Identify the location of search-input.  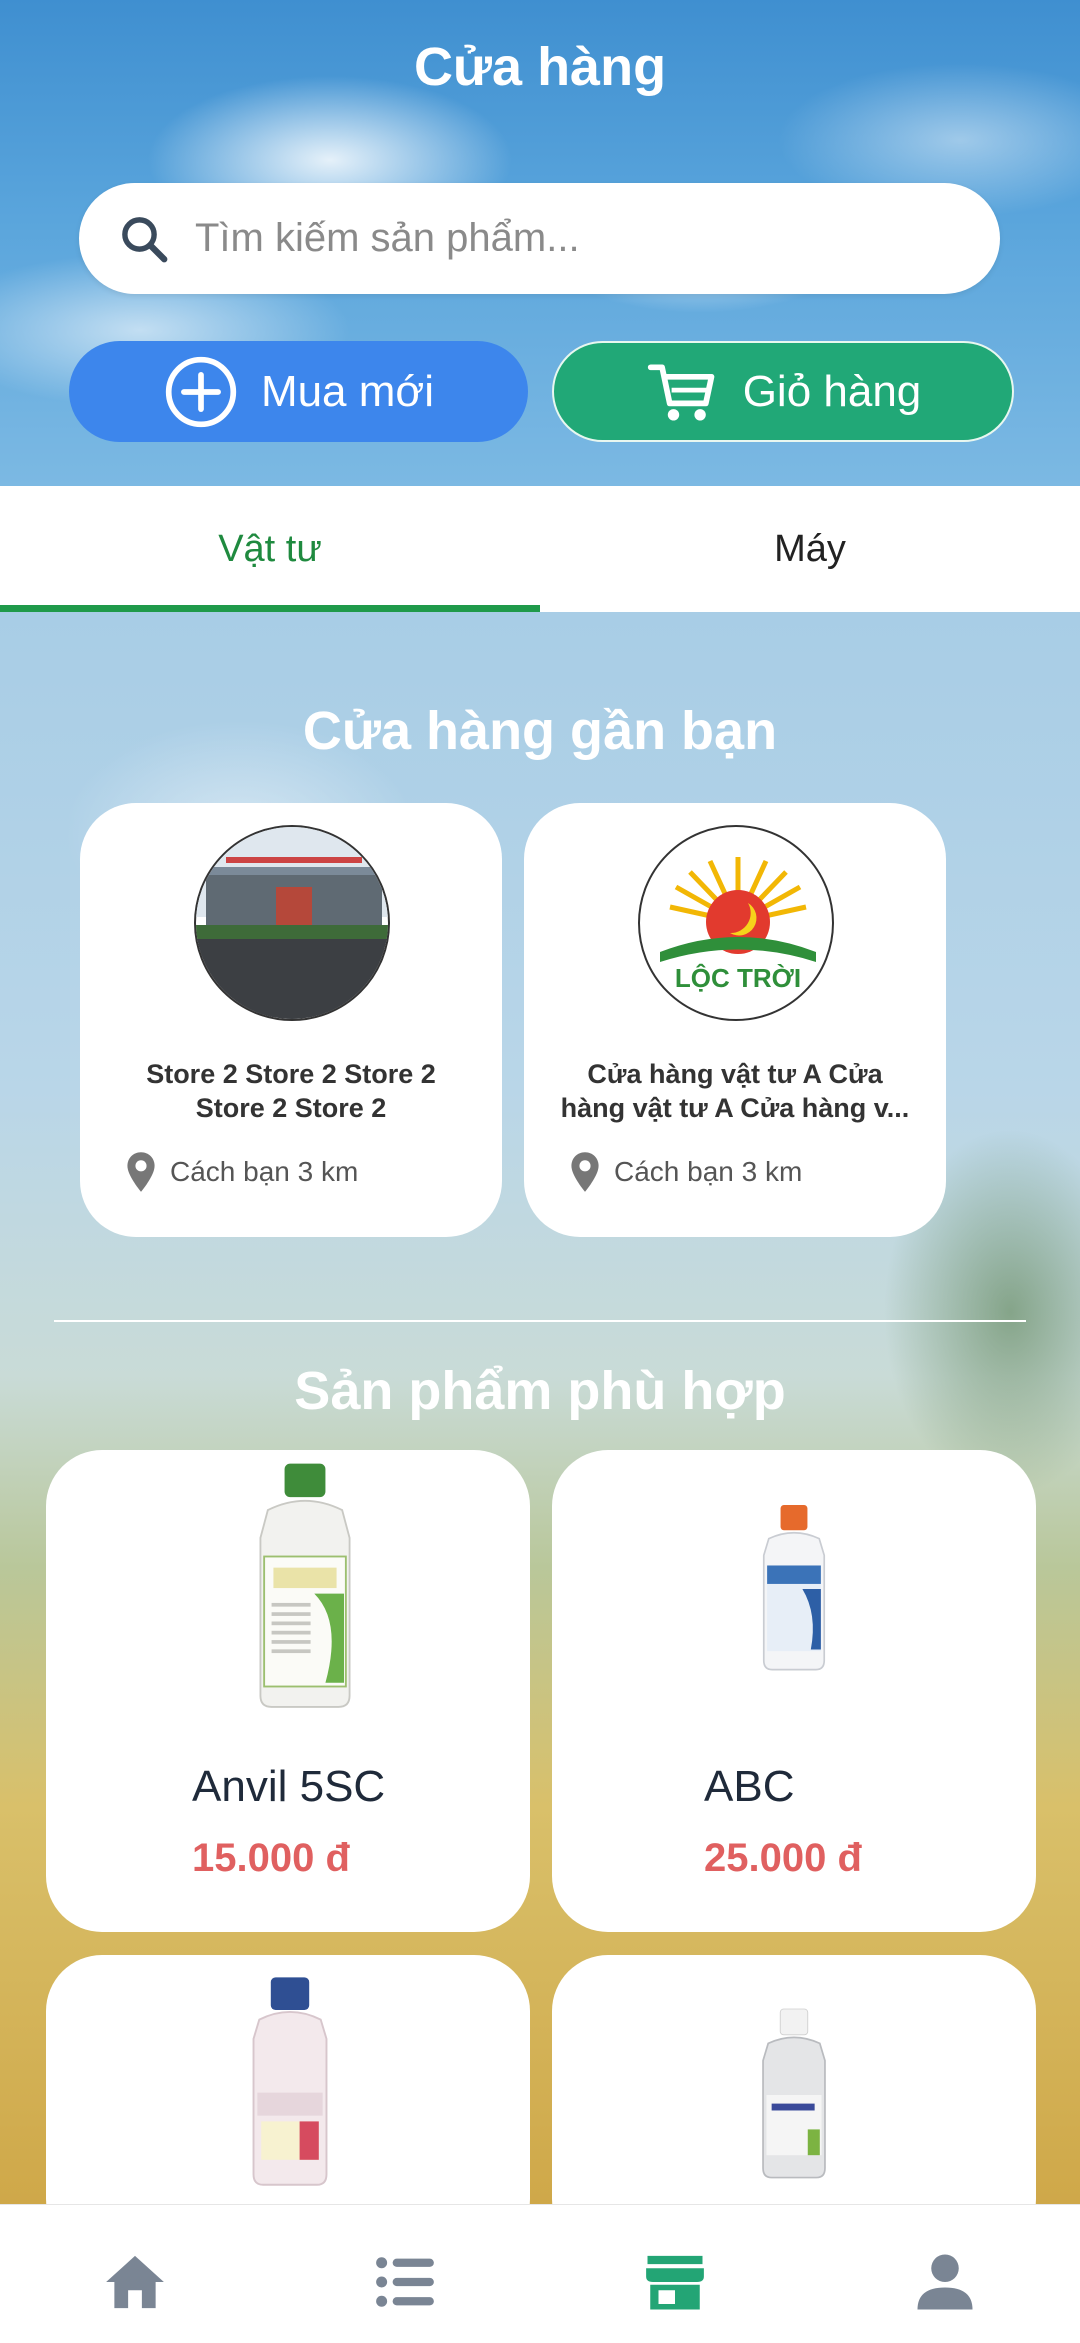
(585, 238).